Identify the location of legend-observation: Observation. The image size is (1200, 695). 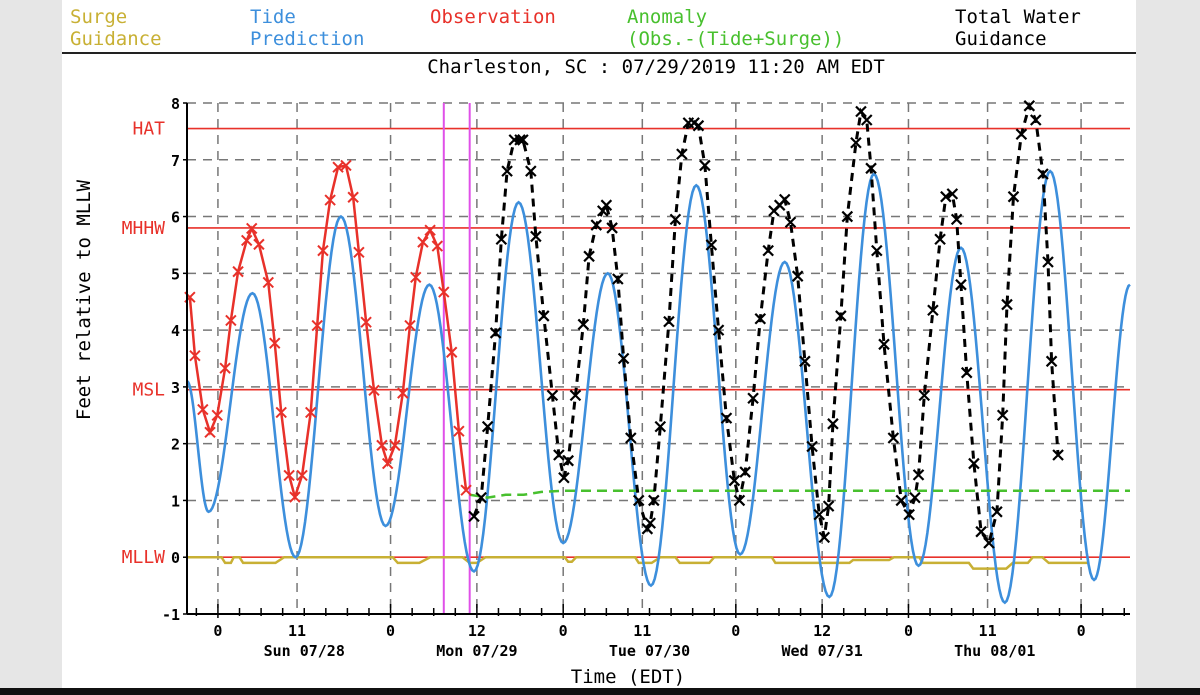
(493, 17).